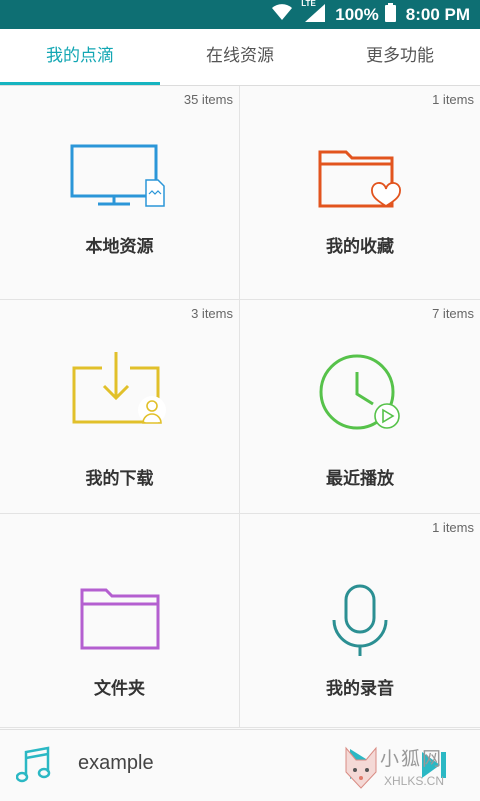  What do you see at coordinates (120, 179) in the screenshot?
I see `monitor-icon` at bounding box center [120, 179].